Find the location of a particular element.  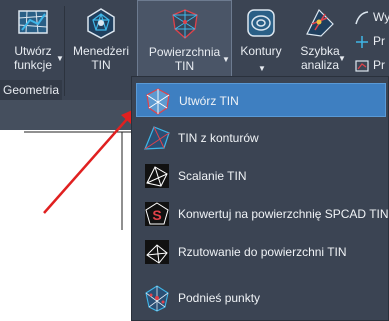

menu-item-project-to-tin: Rzutowanie do powierzchni TIN is located at coordinates (261, 252).